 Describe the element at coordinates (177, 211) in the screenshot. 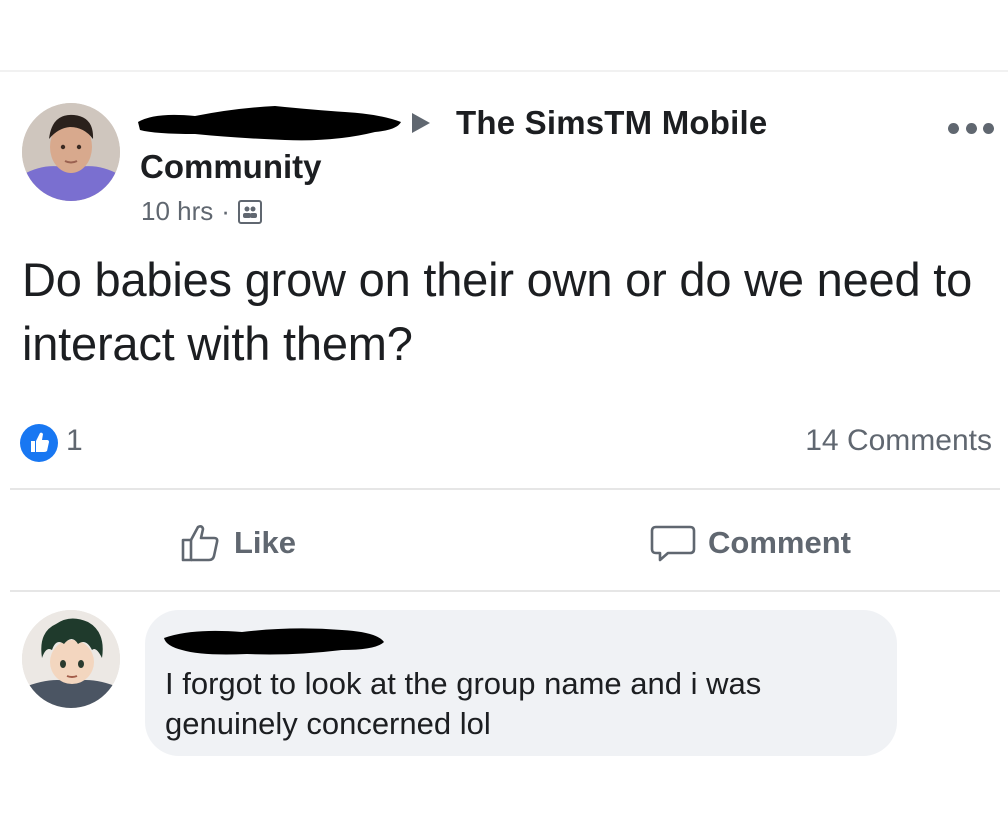

I see `post-timestamp: 10 hrs` at that location.